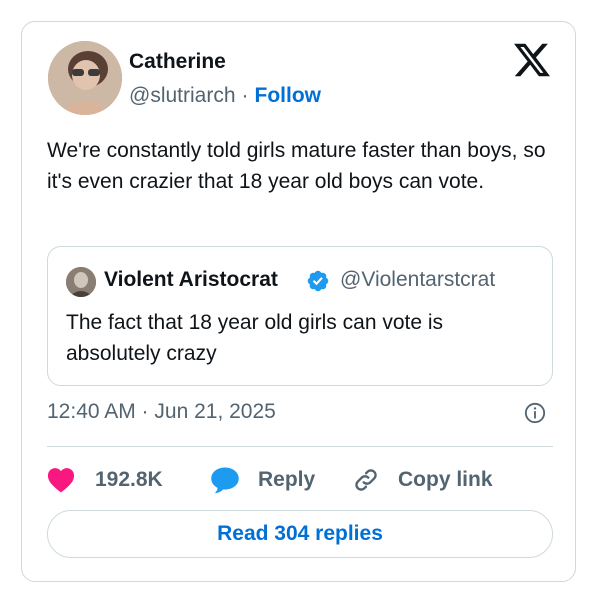 The width and height of the screenshot is (600, 605). What do you see at coordinates (177, 62) in the screenshot?
I see `author-name: Catherine` at bounding box center [177, 62].